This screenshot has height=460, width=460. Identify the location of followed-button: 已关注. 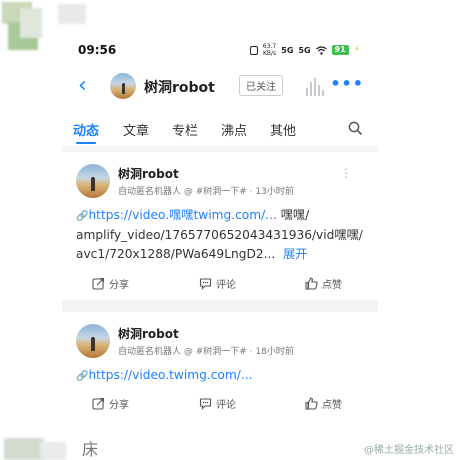
(261, 85).